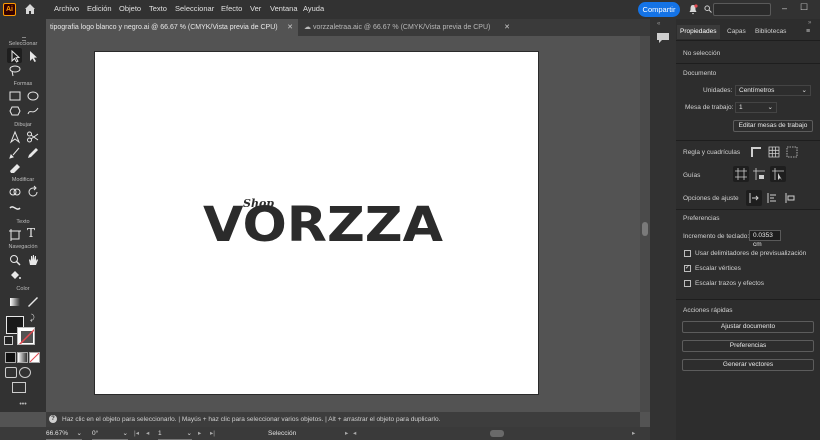  What do you see at coordinates (663, 229) in the screenshot?
I see `panel-icon-strip` at bounding box center [663, 229].